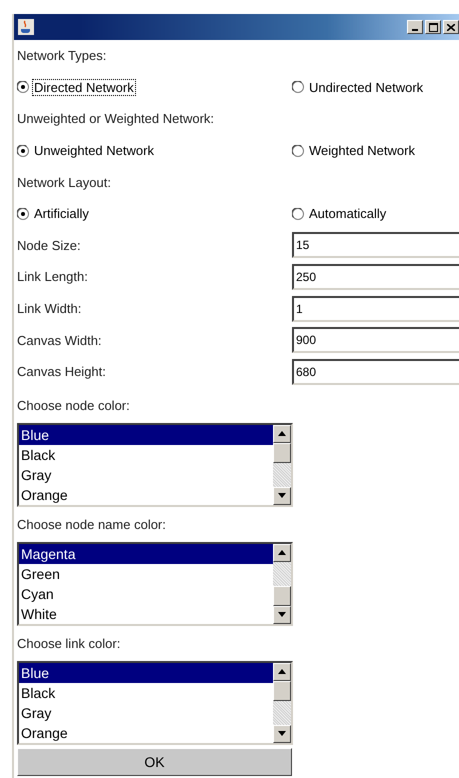 Image resolution: width=459 pixels, height=778 pixels. Describe the element at coordinates (375, 371) in the screenshot. I see `input-field: 680` at that location.